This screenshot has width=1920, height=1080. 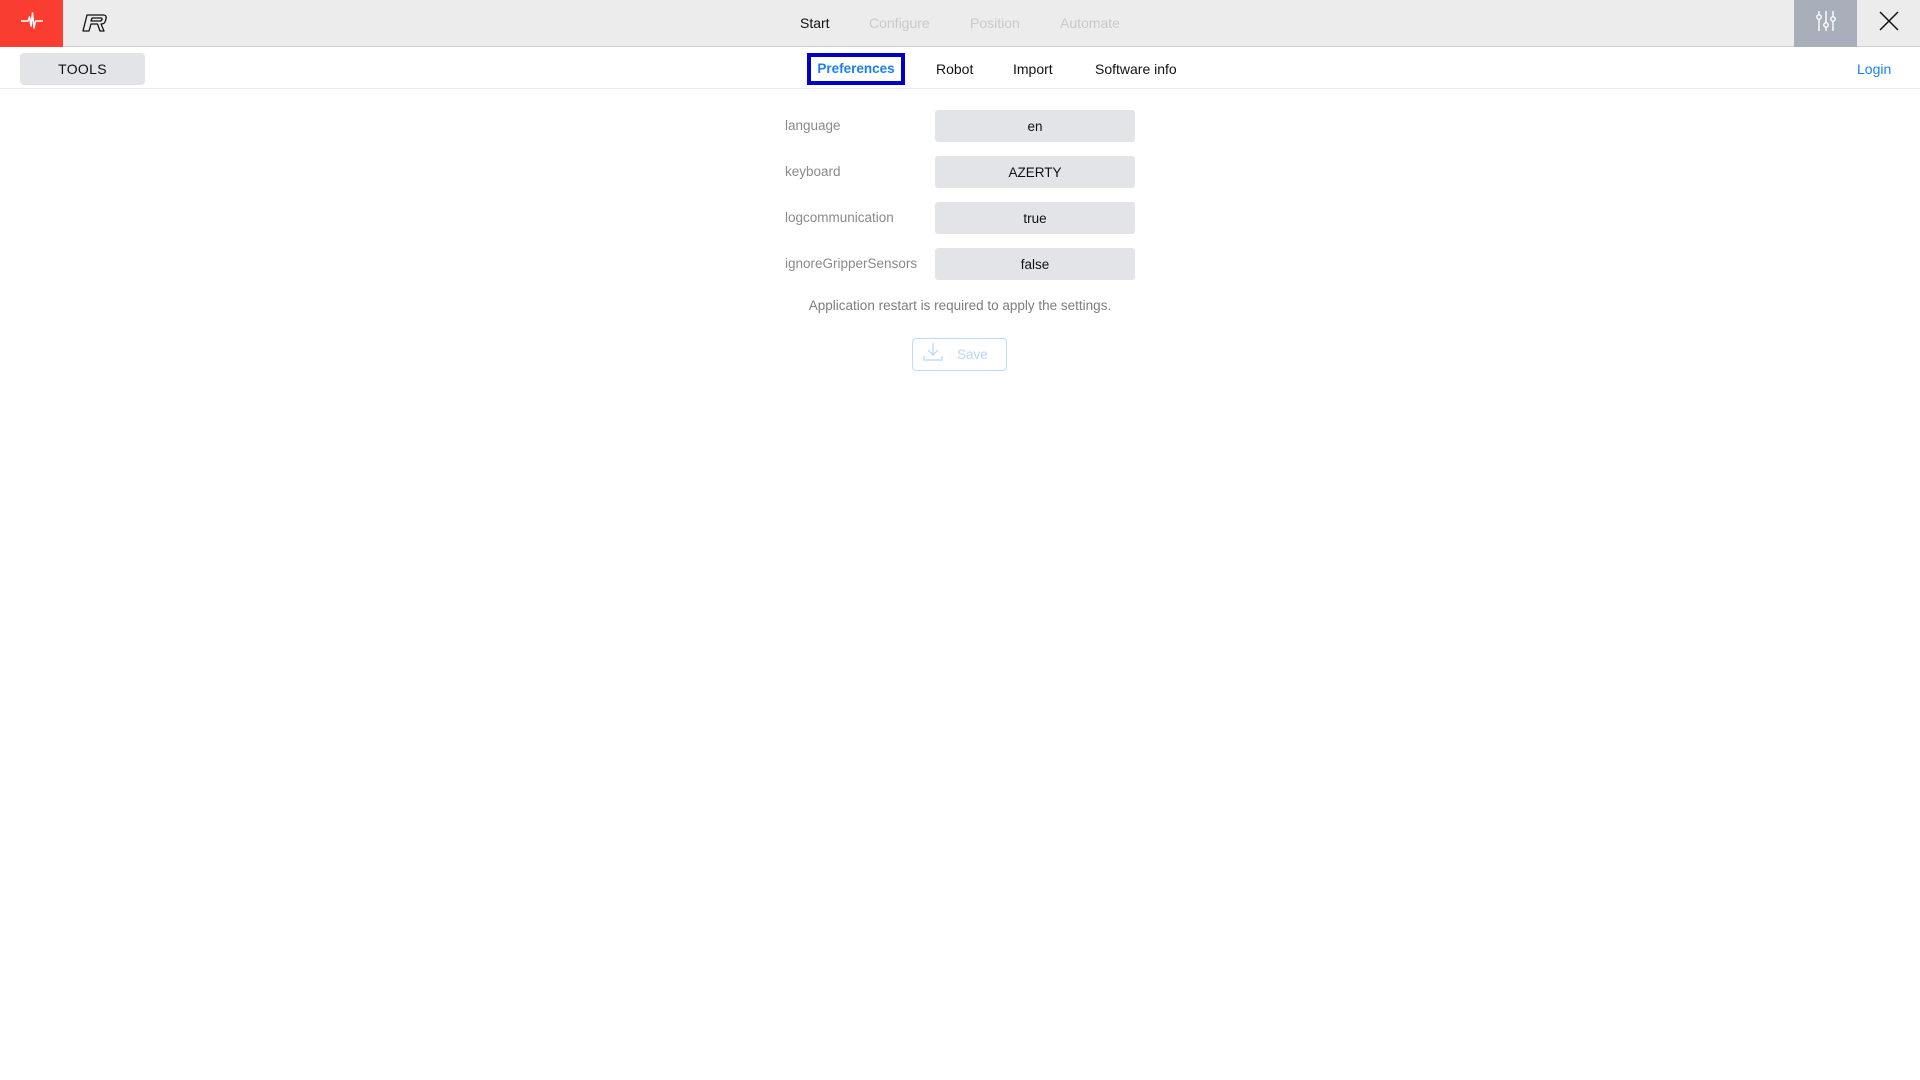 I want to click on settings-button, so click(x=1825, y=23).